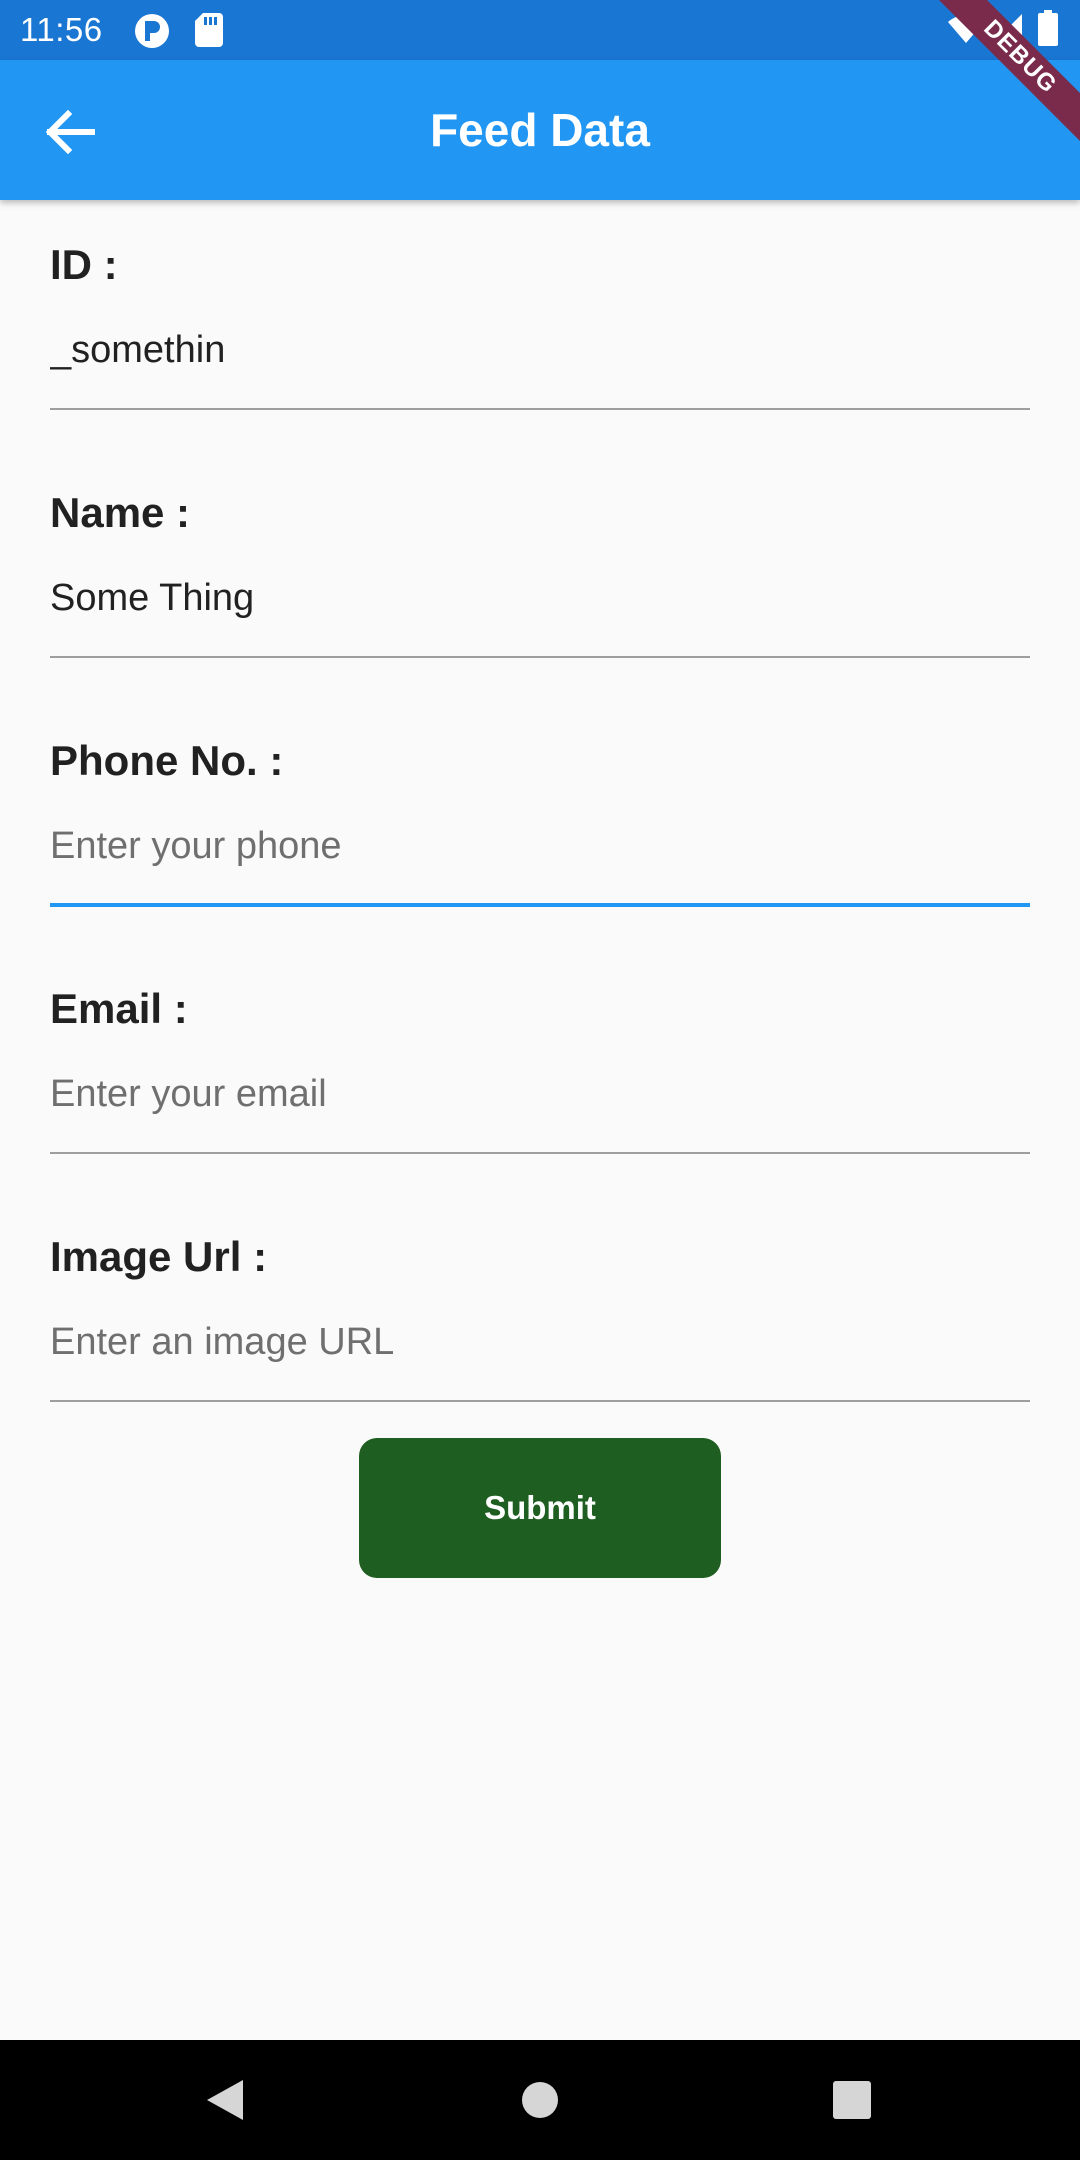  What do you see at coordinates (167, 760) in the screenshot?
I see `phone-label: Phone No. :` at bounding box center [167, 760].